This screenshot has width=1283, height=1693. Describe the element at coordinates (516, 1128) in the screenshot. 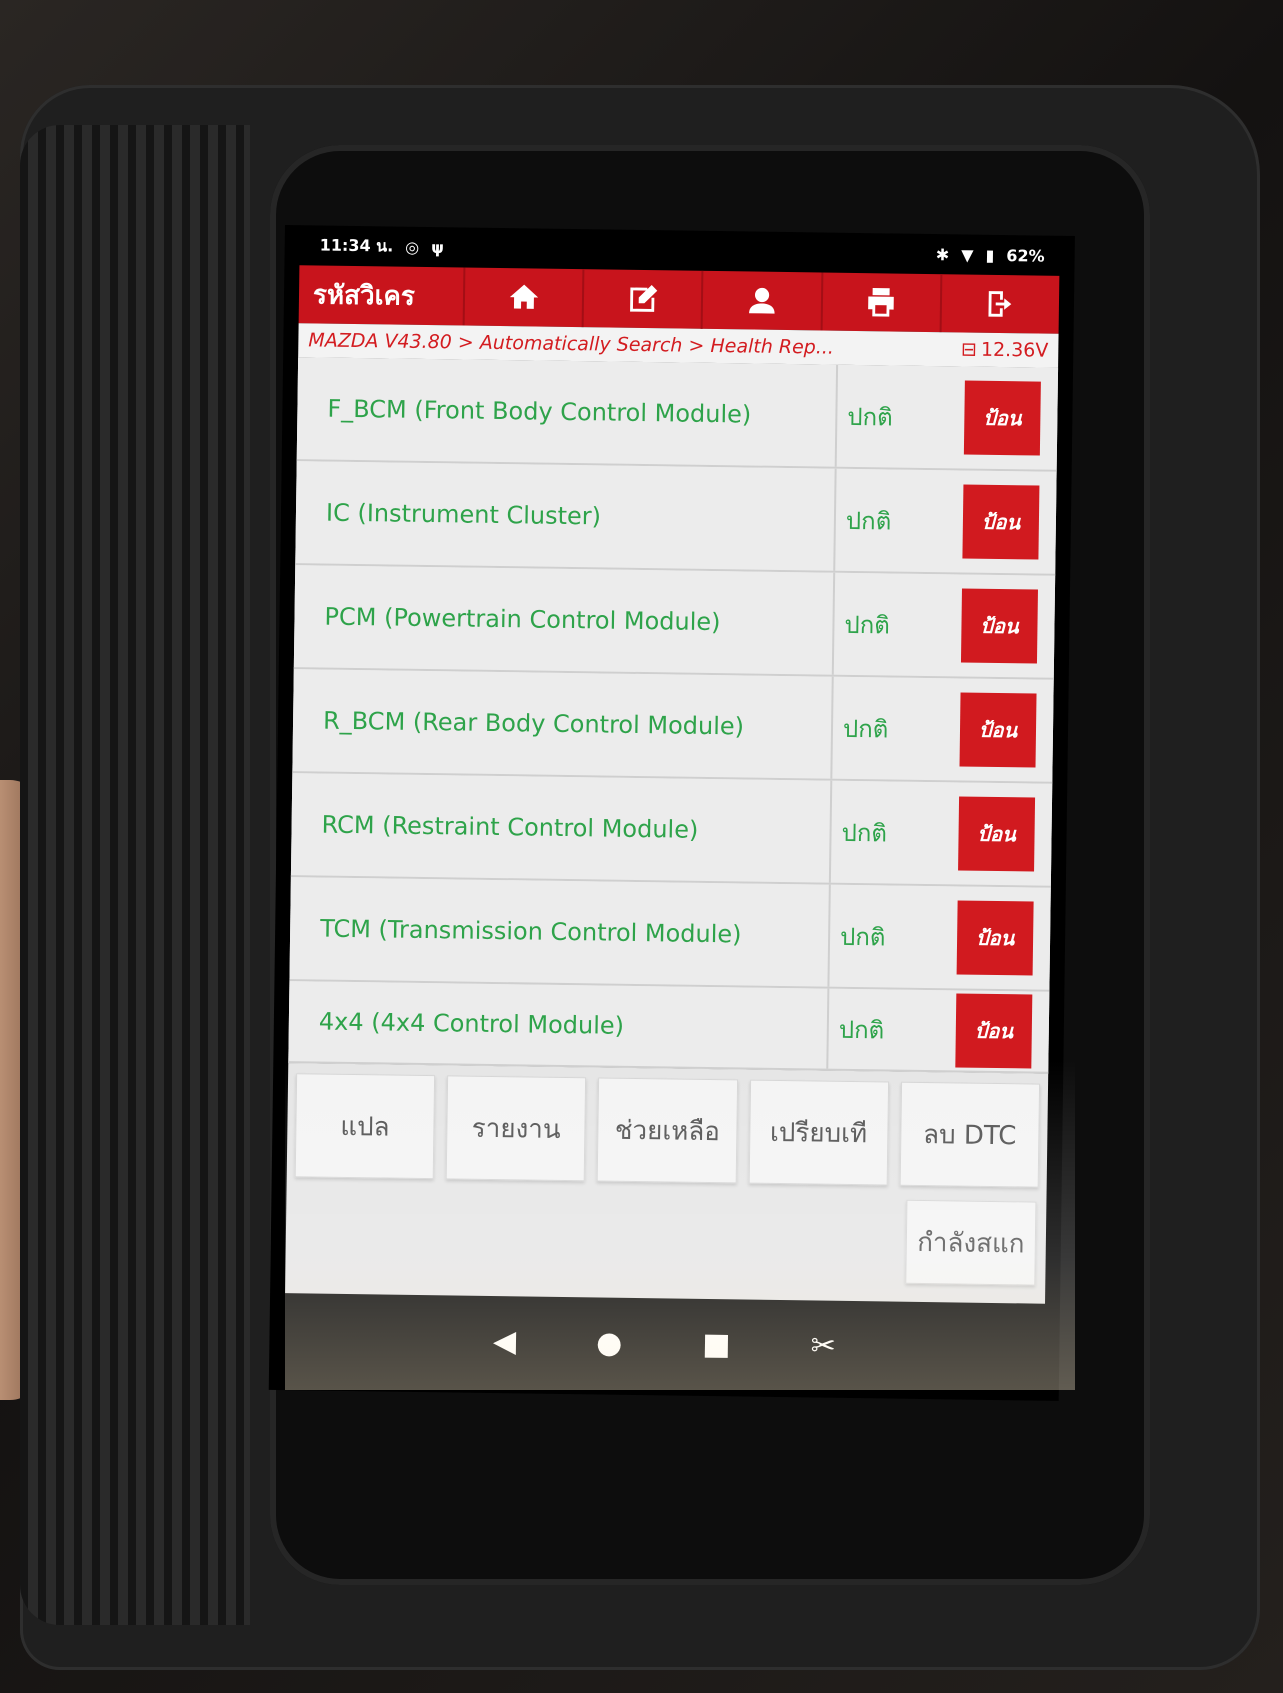

I see `report-button: รายงาน` at that location.